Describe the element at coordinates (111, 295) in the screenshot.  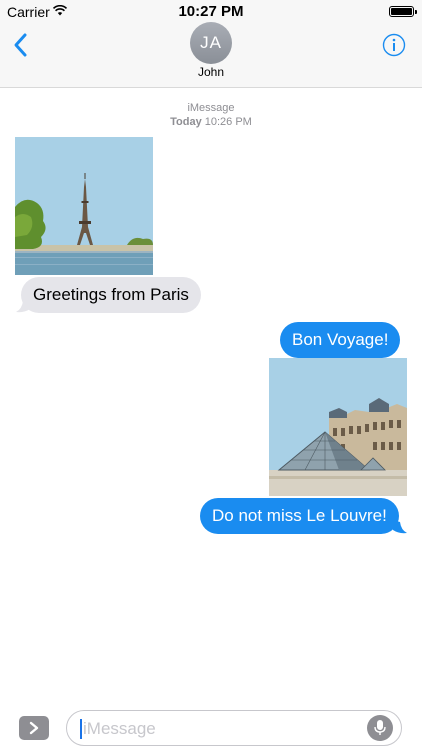
I see `incoming-message-bubble: Greetings from Paris` at that location.